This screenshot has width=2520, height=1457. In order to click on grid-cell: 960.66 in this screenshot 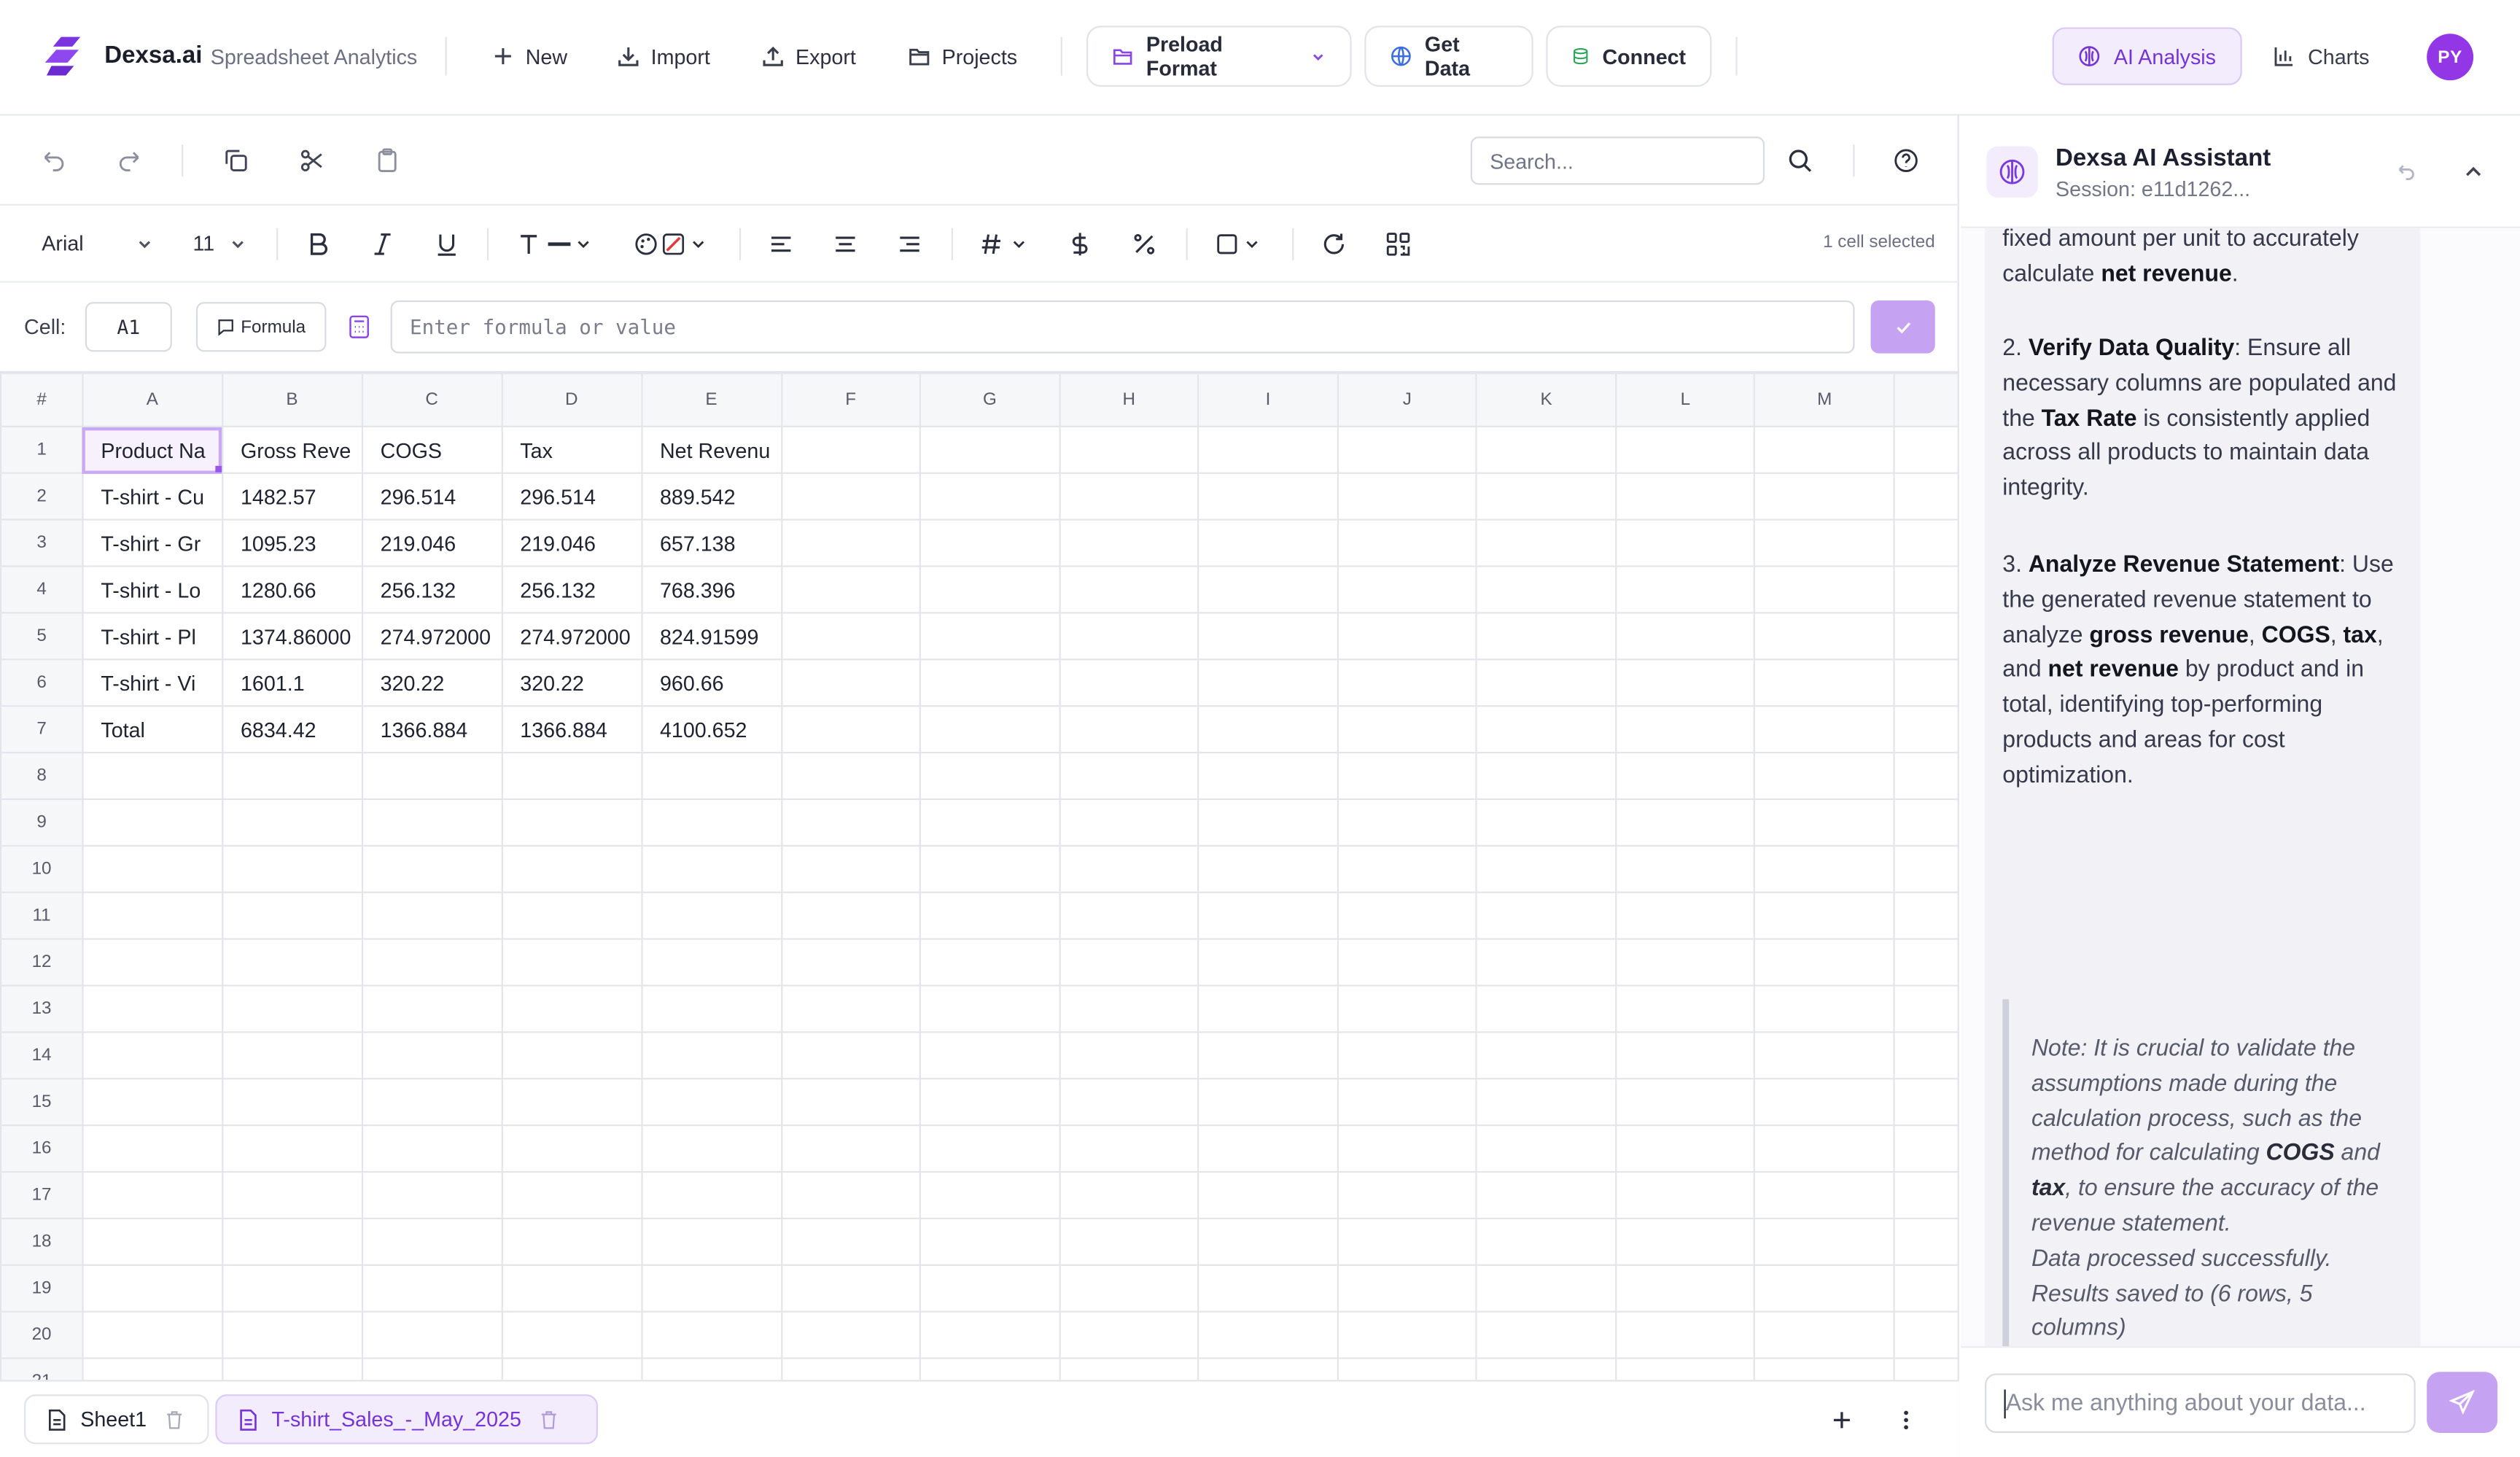, I will do `click(711, 683)`.